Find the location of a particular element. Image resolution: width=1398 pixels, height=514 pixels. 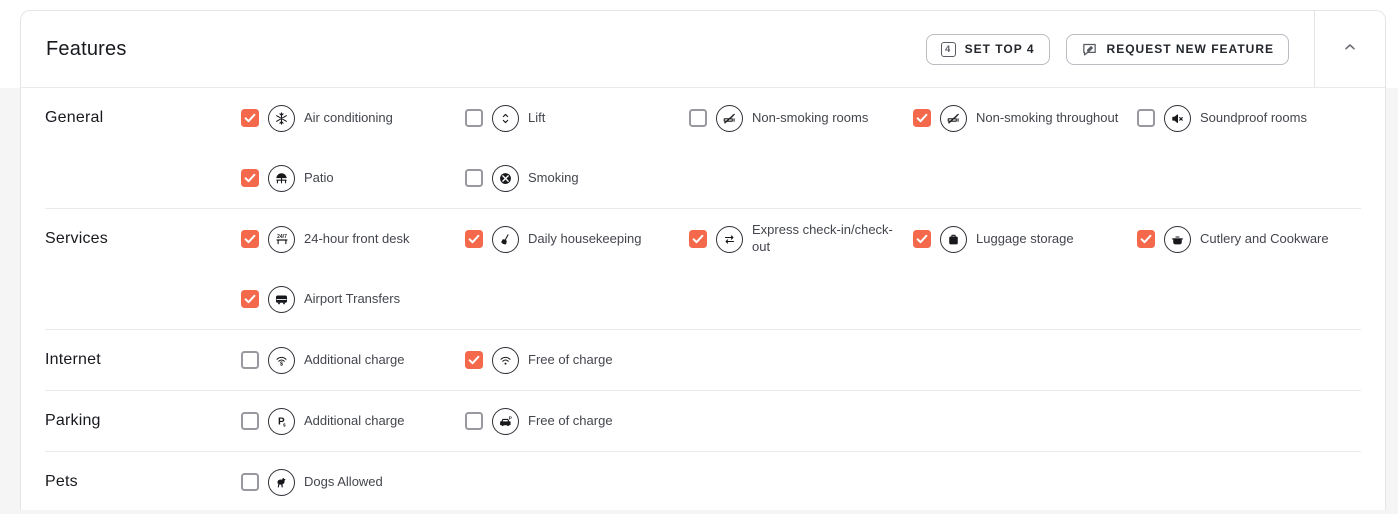

request-new-feature-label: REQUEST NEW FEATURE is located at coordinates (1190, 49).